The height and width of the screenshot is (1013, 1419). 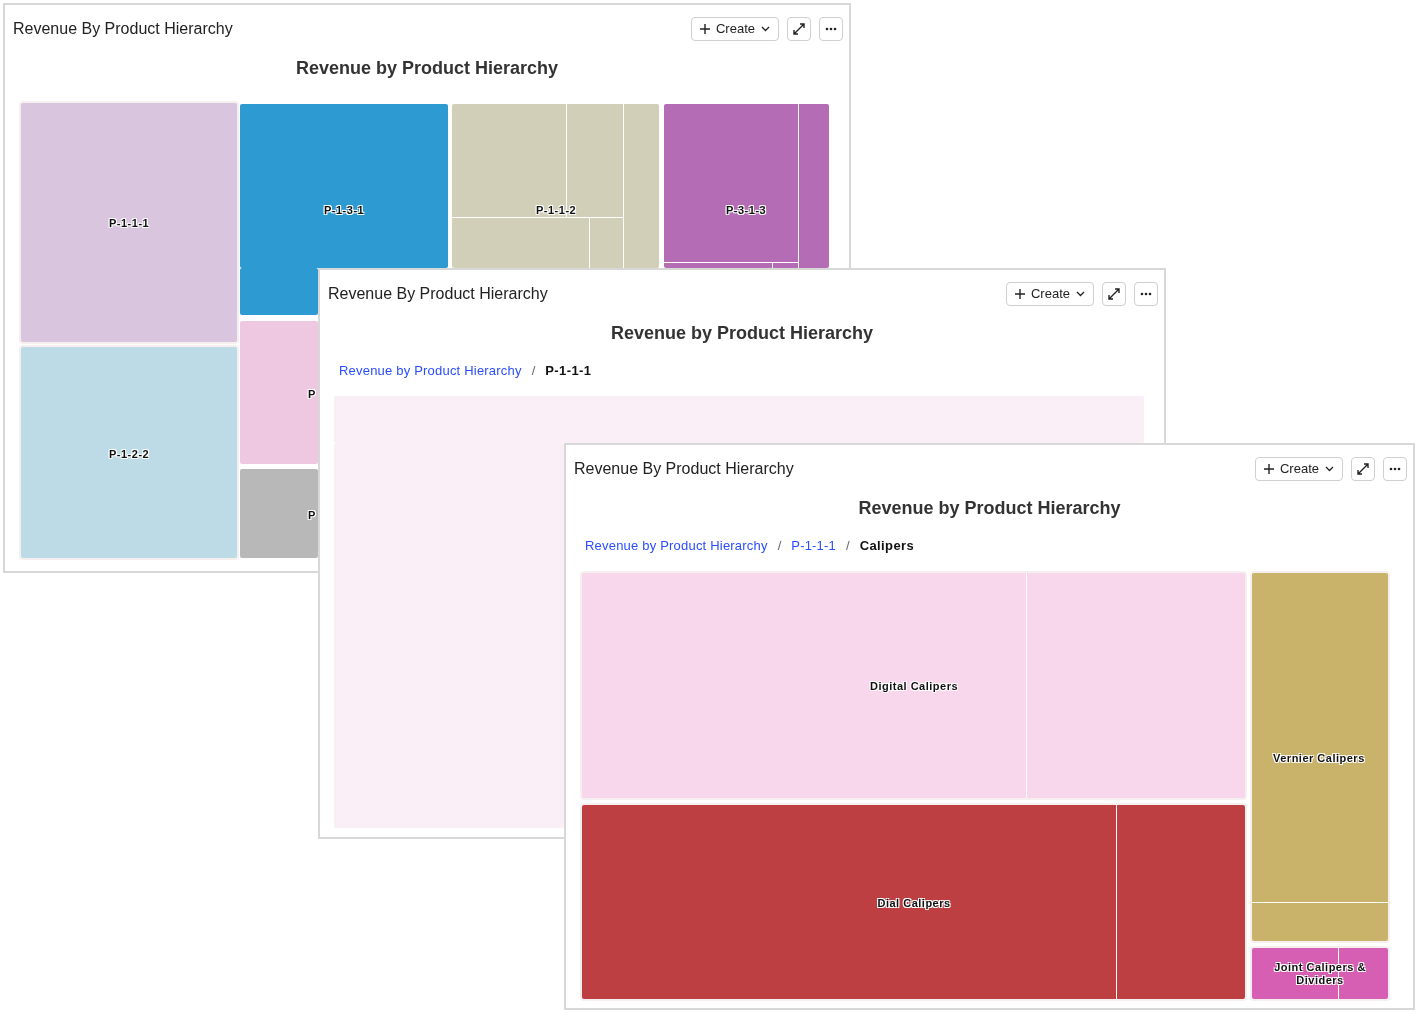 I want to click on tile-label: Vernier Calipers, so click(x=1319, y=758).